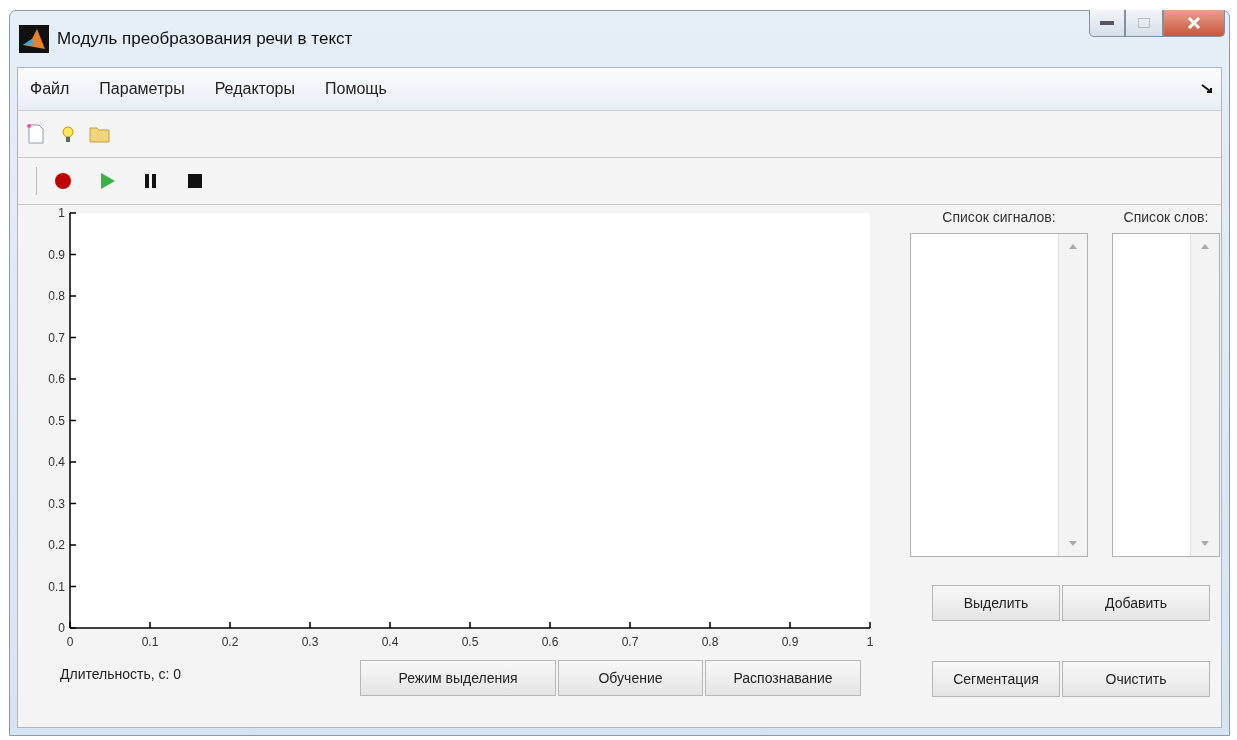 This screenshot has width=1237, height=740. Describe the element at coordinates (56, 503) in the screenshot. I see `y-tick-label: 0.3` at that location.